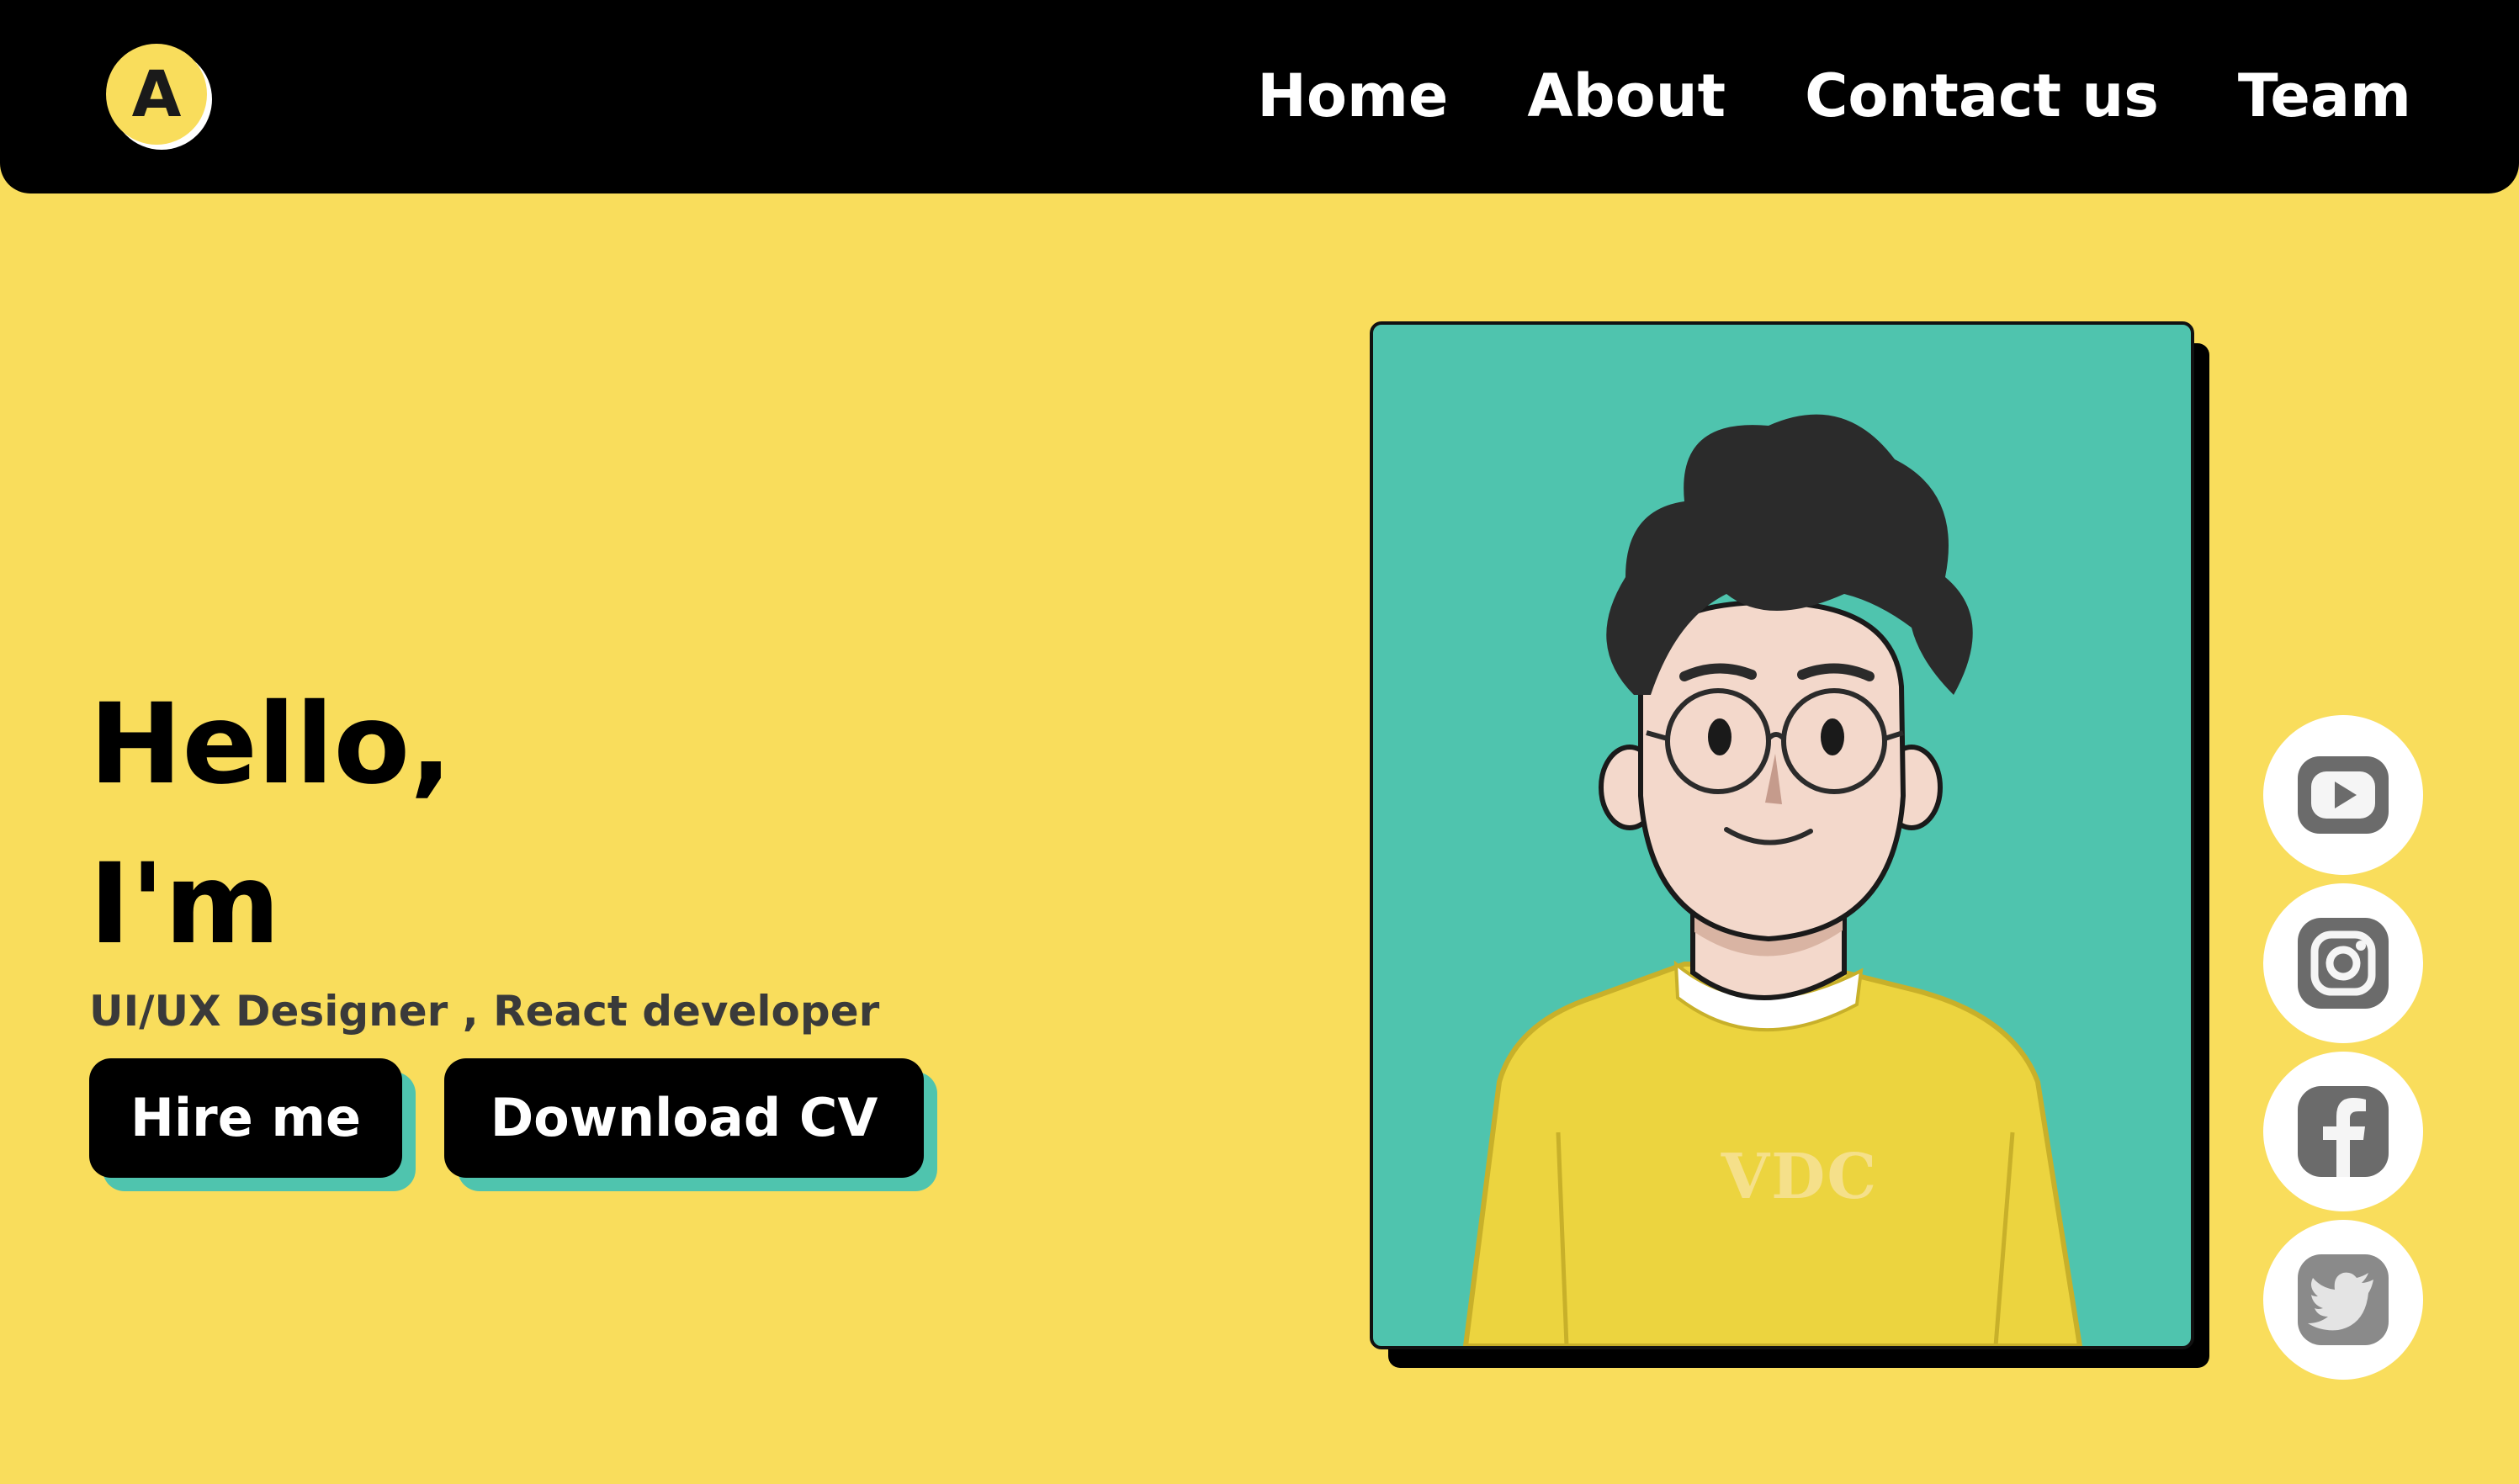 Image resolution: width=2519 pixels, height=1484 pixels. I want to click on hero-subtitle: UI/UX Designer , React developer, so click(485, 1011).